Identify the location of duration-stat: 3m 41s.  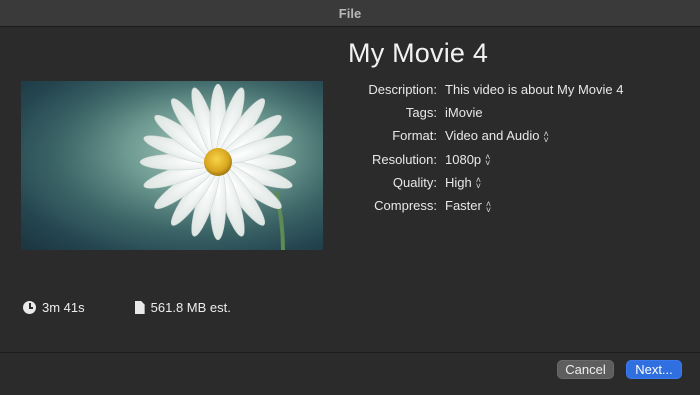
(54, 307).